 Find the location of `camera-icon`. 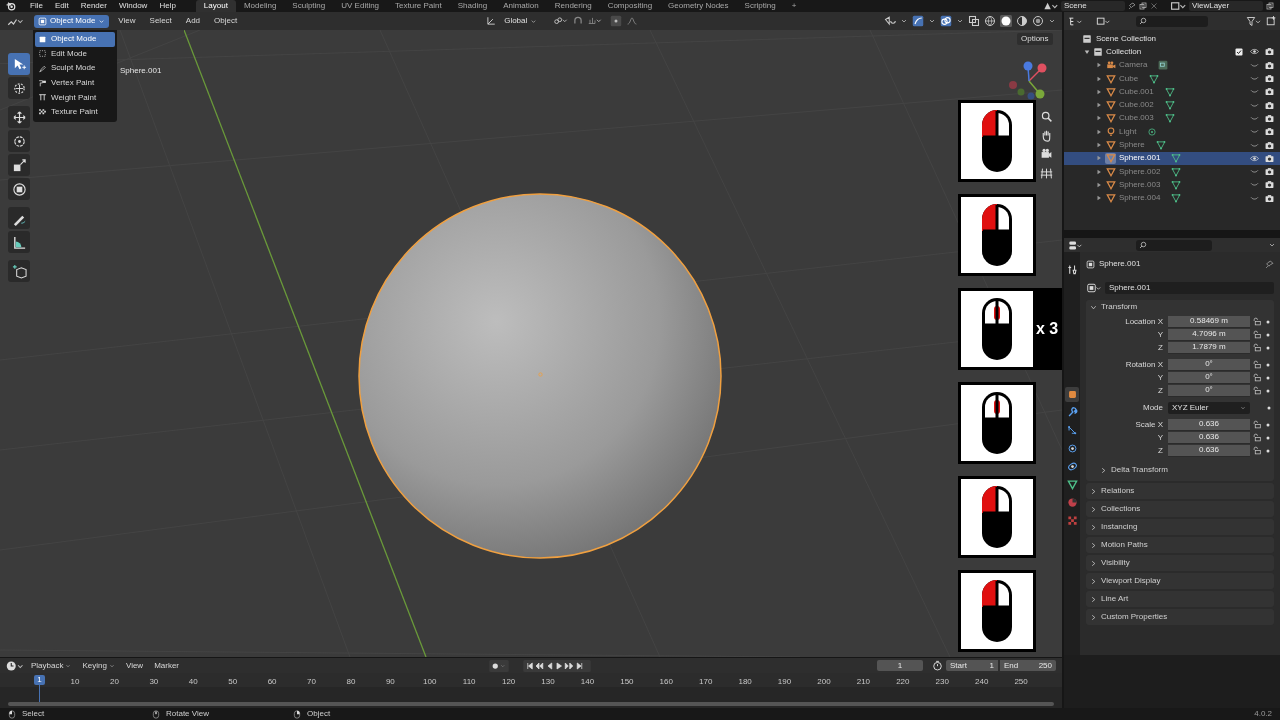

camera-icon is located at coordinates (1046, 154).